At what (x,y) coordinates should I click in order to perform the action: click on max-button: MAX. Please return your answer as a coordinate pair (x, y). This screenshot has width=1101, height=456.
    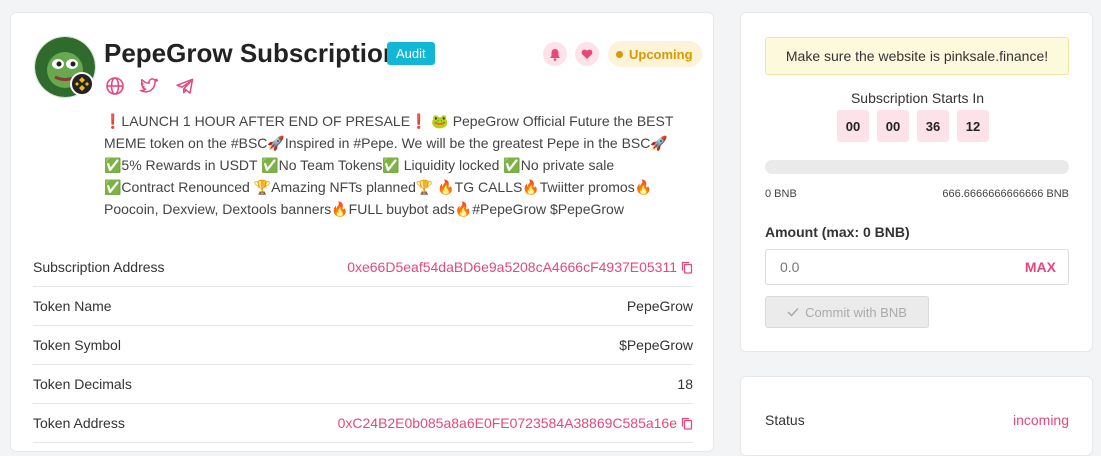
    Looking at the image, I should click on (1040, 267).